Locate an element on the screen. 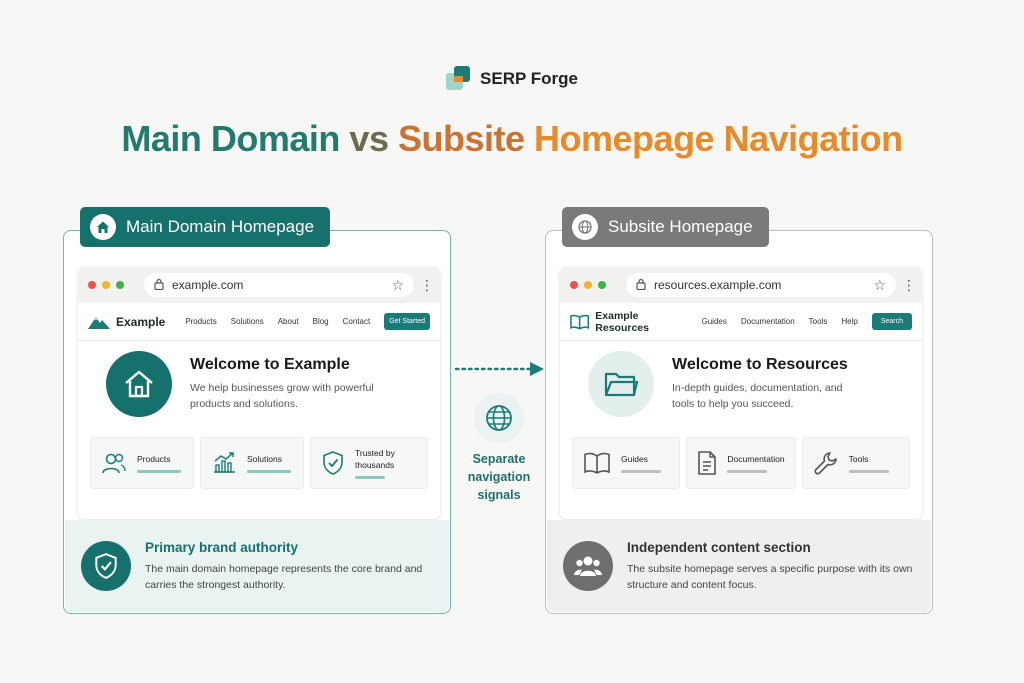 The height and width of the screenshot is (683, 1024). brand-name: SERP Forge is located at coordinates (529, 78).